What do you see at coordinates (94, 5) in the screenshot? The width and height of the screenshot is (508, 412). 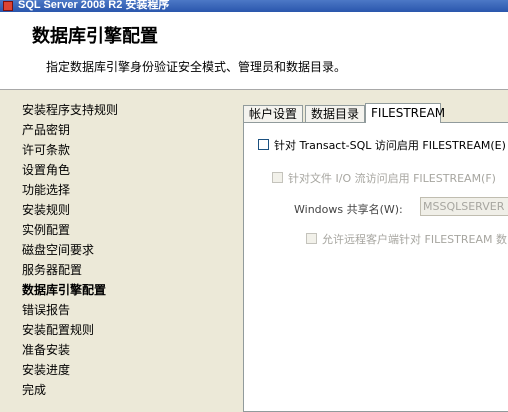 I see `window-title: SQL Server 2008 R2 安装程序` at bounding box center [94, 5].